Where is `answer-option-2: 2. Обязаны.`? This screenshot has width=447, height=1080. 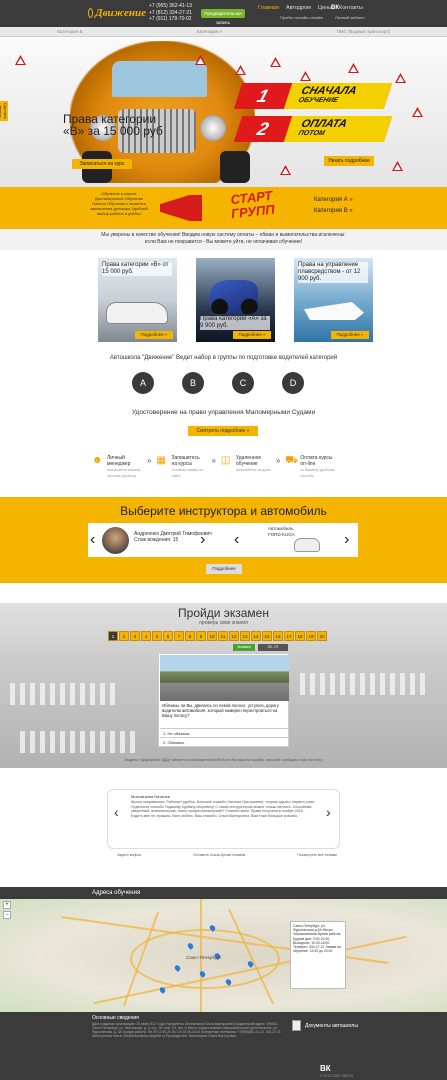 answer-option-2: 2. Обязаны. is located at coordinates (224, 741).